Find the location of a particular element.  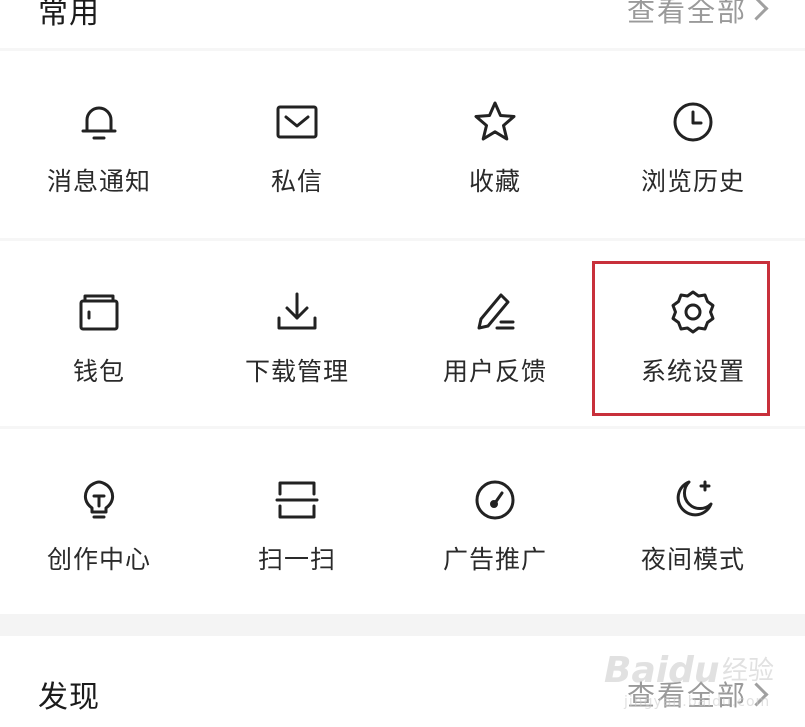

grid-item-label: 钱包 is located at coordinates (98, 371).